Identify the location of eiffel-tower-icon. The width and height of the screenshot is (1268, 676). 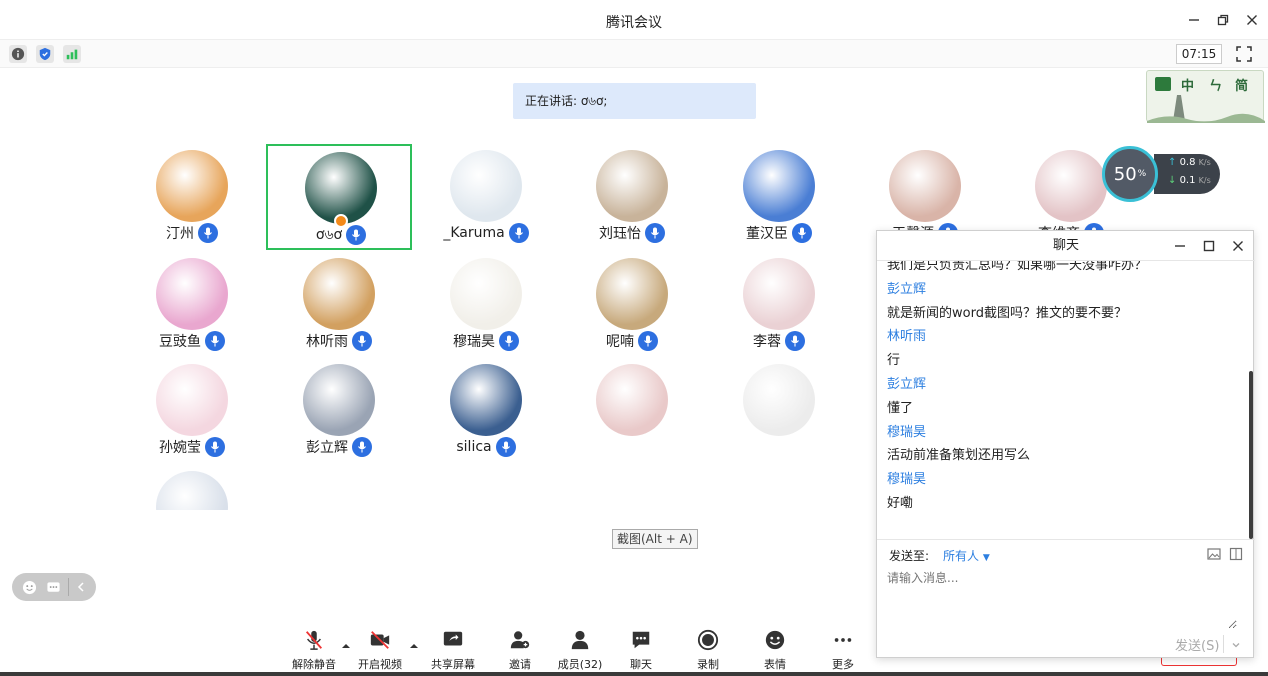
(1206, 109).